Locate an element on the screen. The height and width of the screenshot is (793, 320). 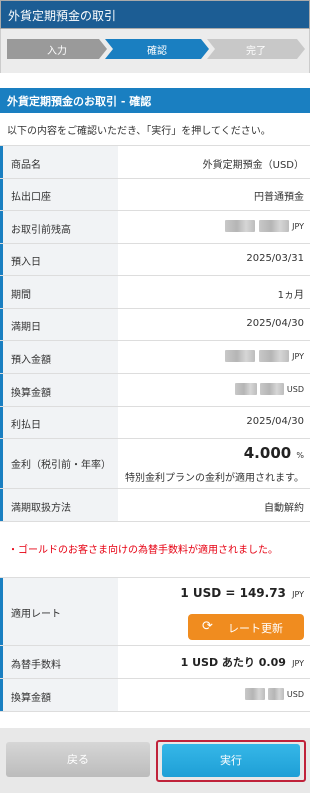
rate-update-button: ⟳ レート更新 is located at coordinates (246, 627).